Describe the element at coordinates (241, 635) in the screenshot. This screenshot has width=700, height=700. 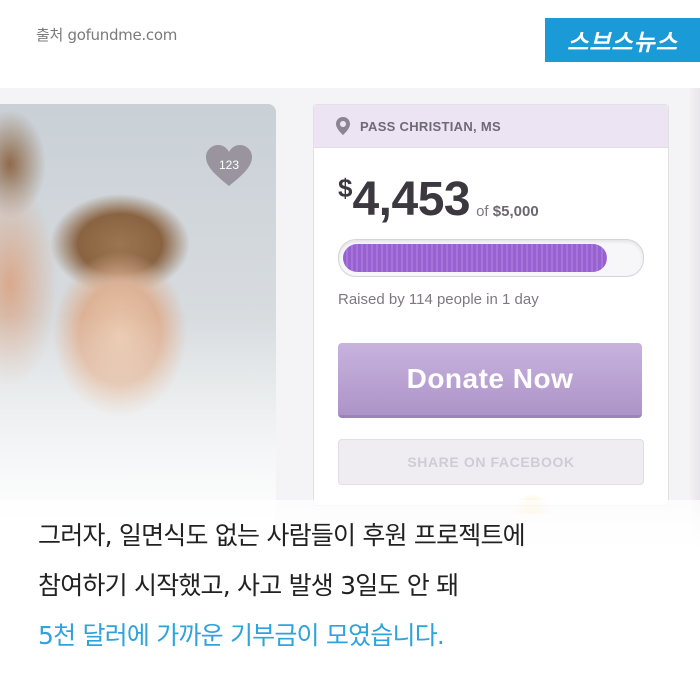
I see `caption-line-3: 5천 달러에 가까운 기부금이 모였습니다.` at that location.